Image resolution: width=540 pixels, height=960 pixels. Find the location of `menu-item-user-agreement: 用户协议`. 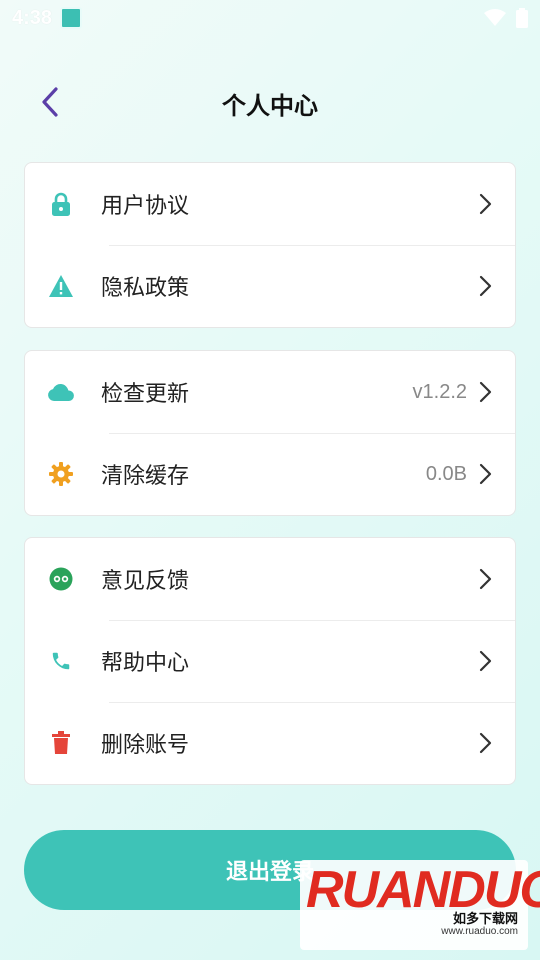

menu-item-user-agreement: 用户协议 is located at coordinates (270, 204).